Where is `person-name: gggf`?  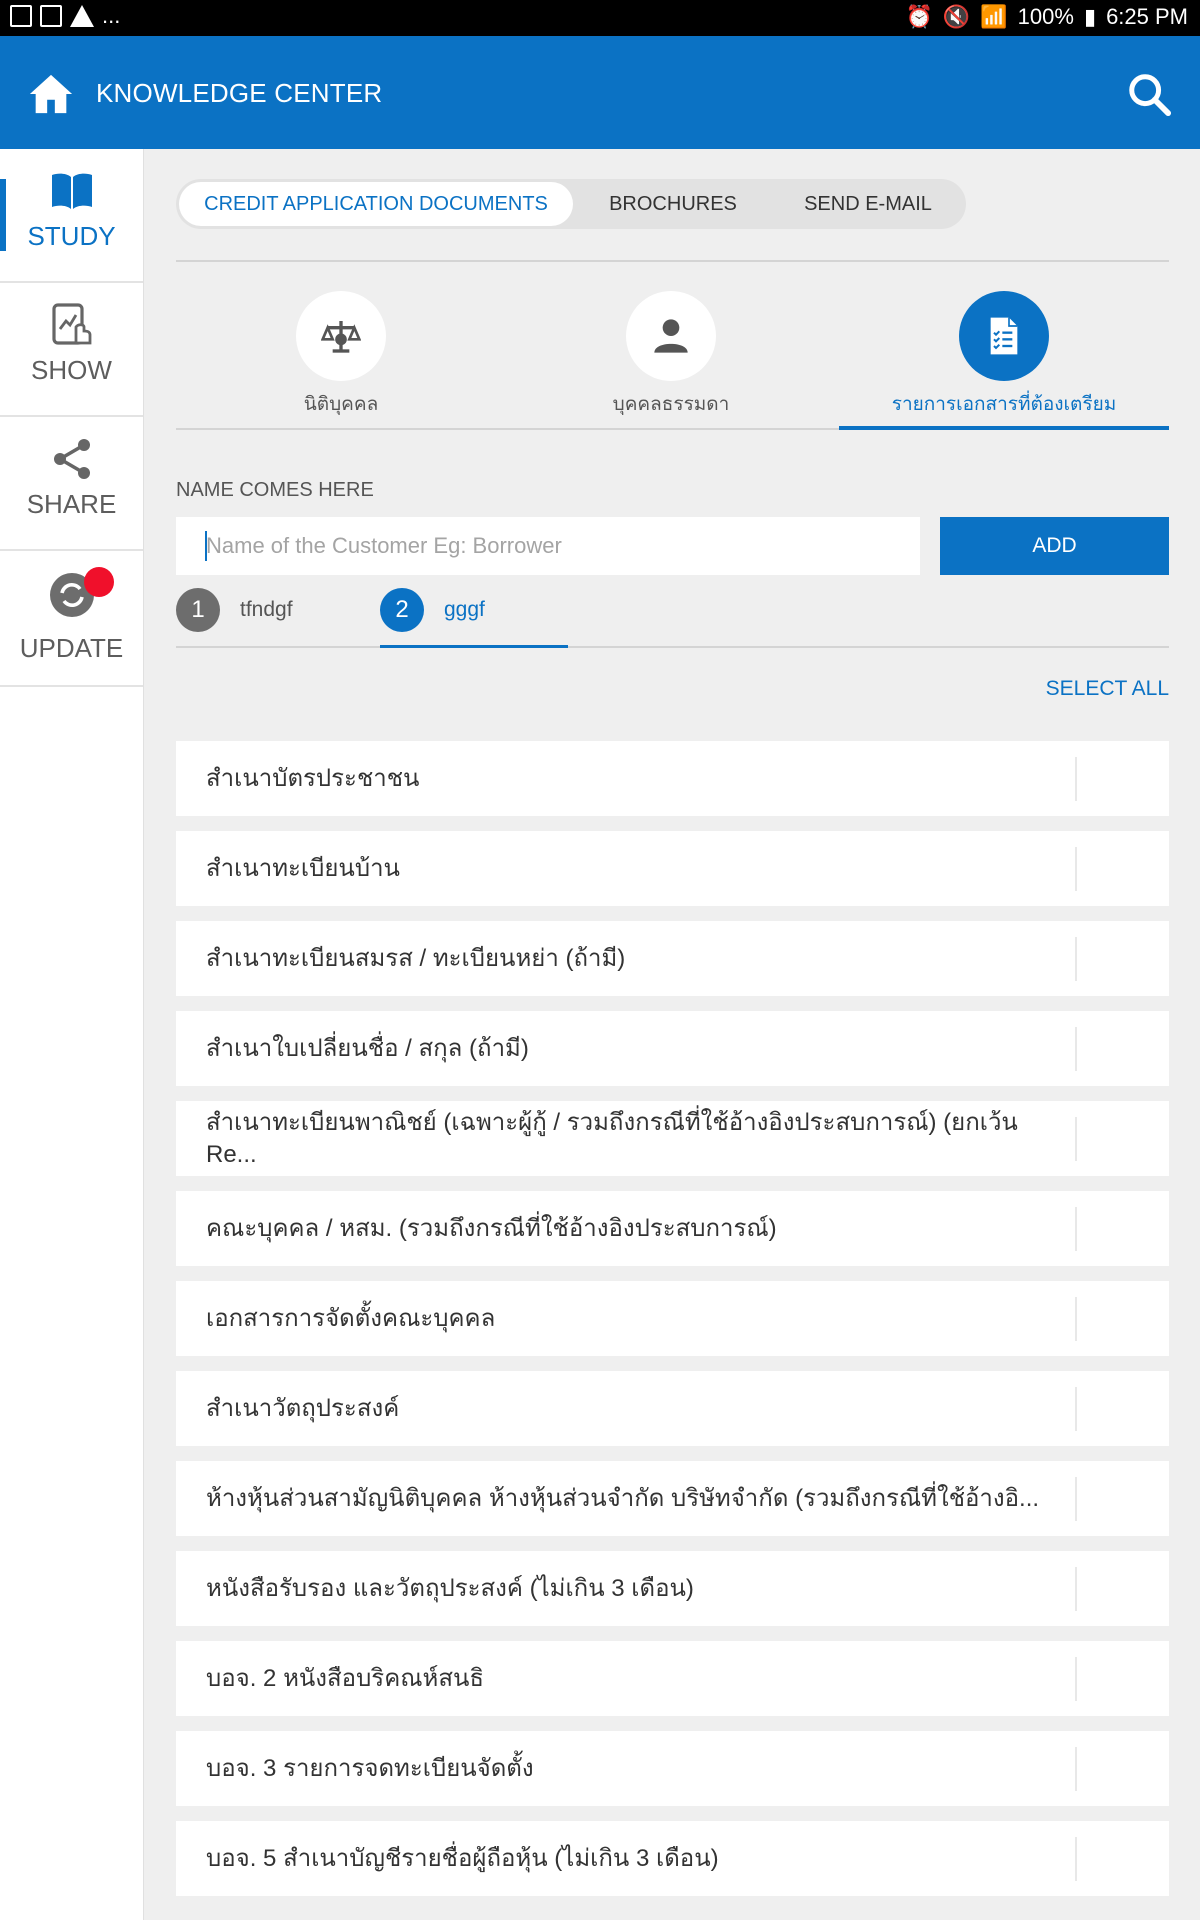
person-name: gggf is located at coordinates (464, 609).